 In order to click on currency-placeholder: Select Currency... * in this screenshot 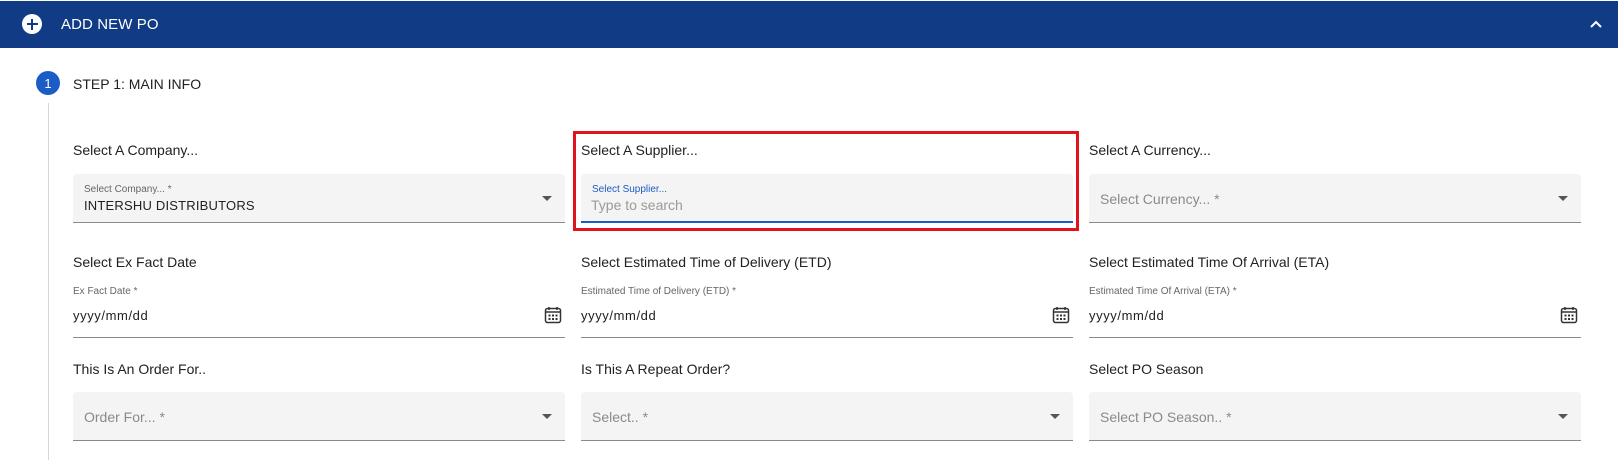, I will do `click(1160, 199)`.